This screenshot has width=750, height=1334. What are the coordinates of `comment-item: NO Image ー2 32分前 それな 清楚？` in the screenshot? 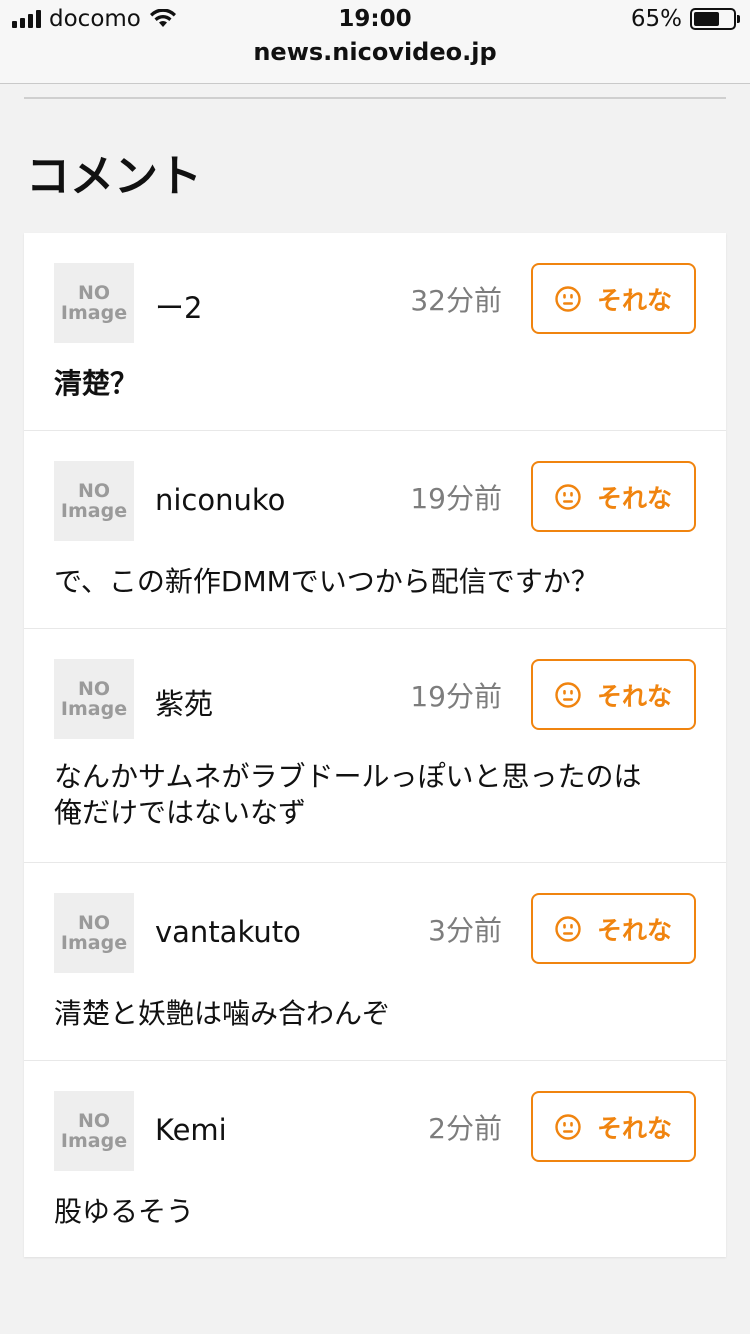 It's located at (375, 332).